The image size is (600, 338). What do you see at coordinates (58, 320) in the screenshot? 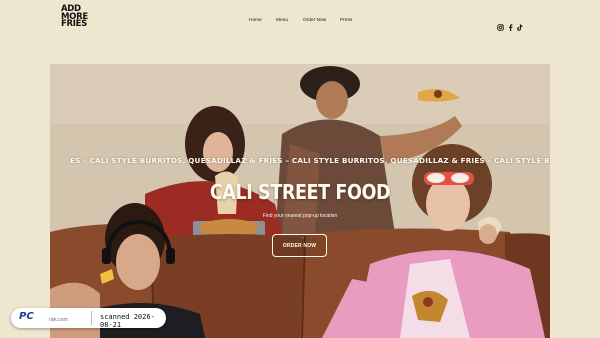
I see `watermark-logo-suffix: risk.com` at bounding box center [58, 320].